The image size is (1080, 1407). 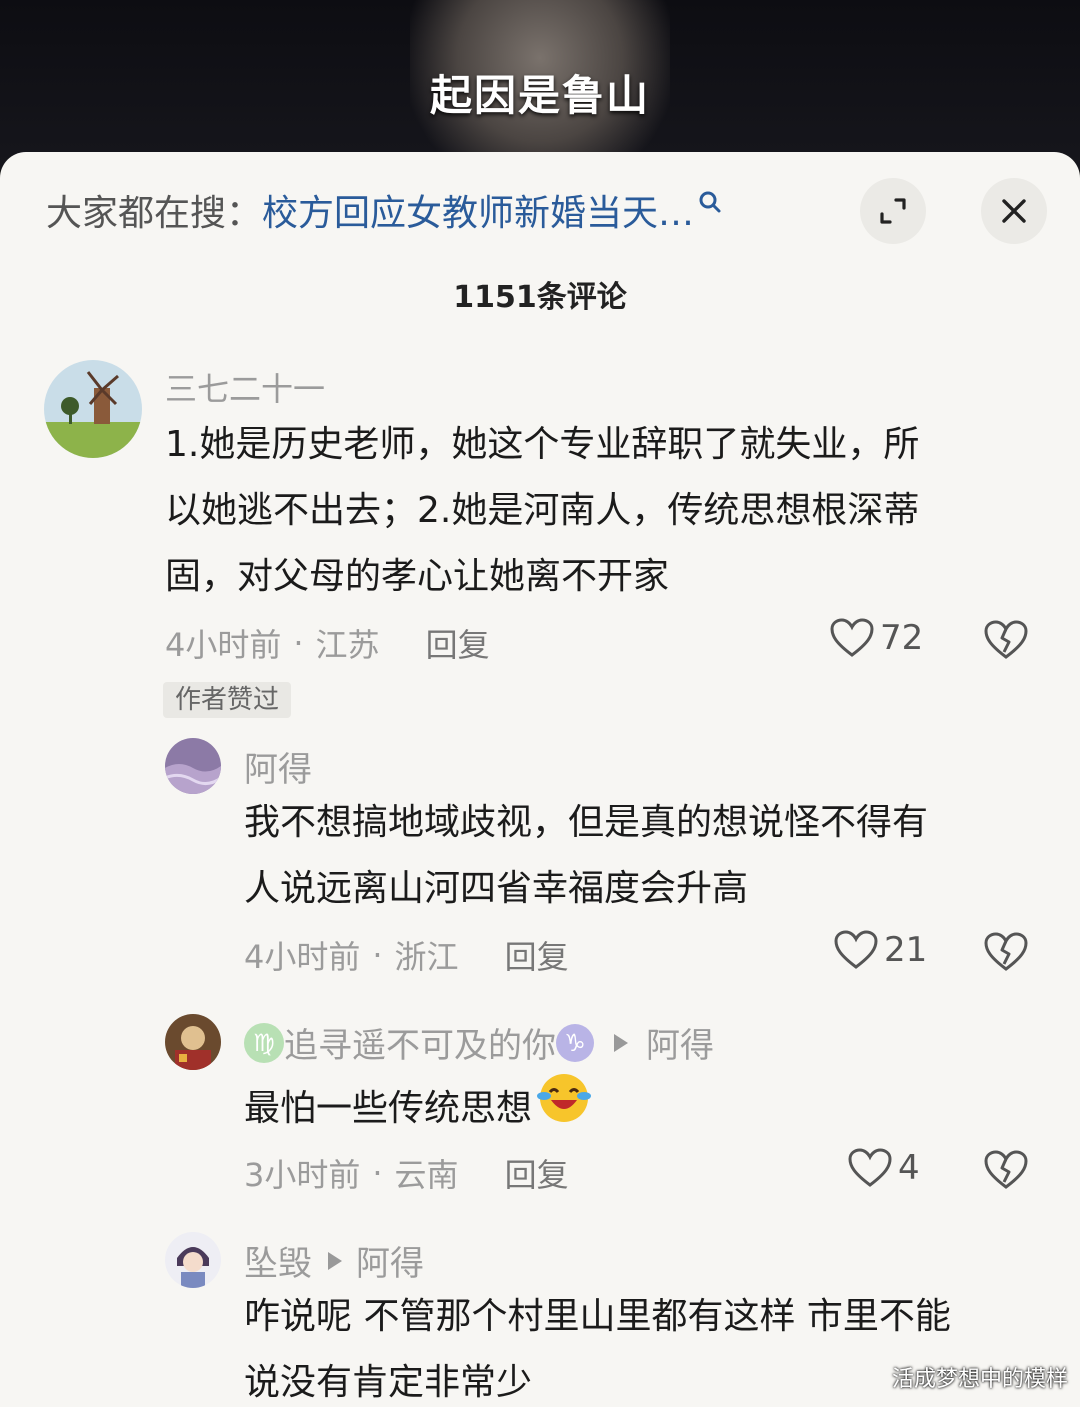 What do you see at coordinates (906, 950) in the screenshot?
I see `like-count: 21` at bounding box center [906, 950].